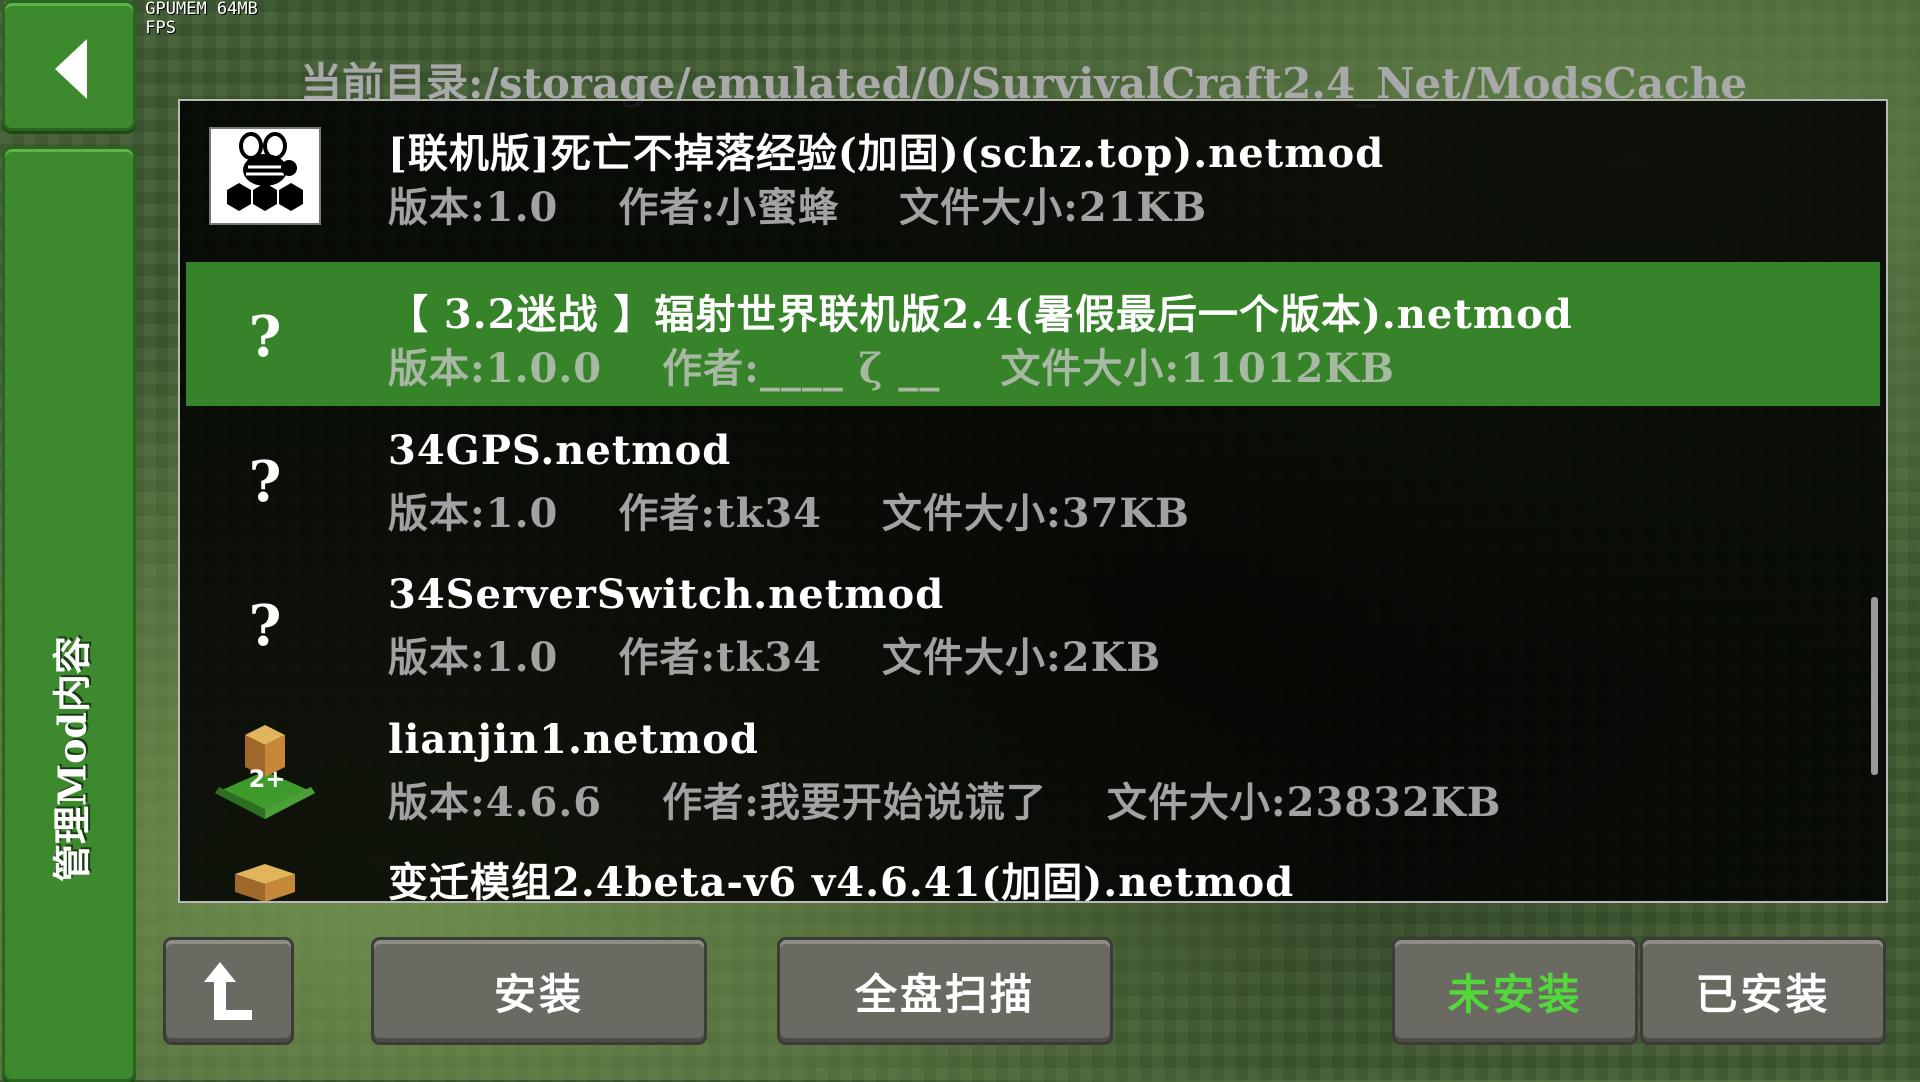 This screenshot has width=1920, height=1082. What do you see at coordinates (539, 991) in the screenshot?
I see `install-button: 安装` at bounding box center [539, 991].